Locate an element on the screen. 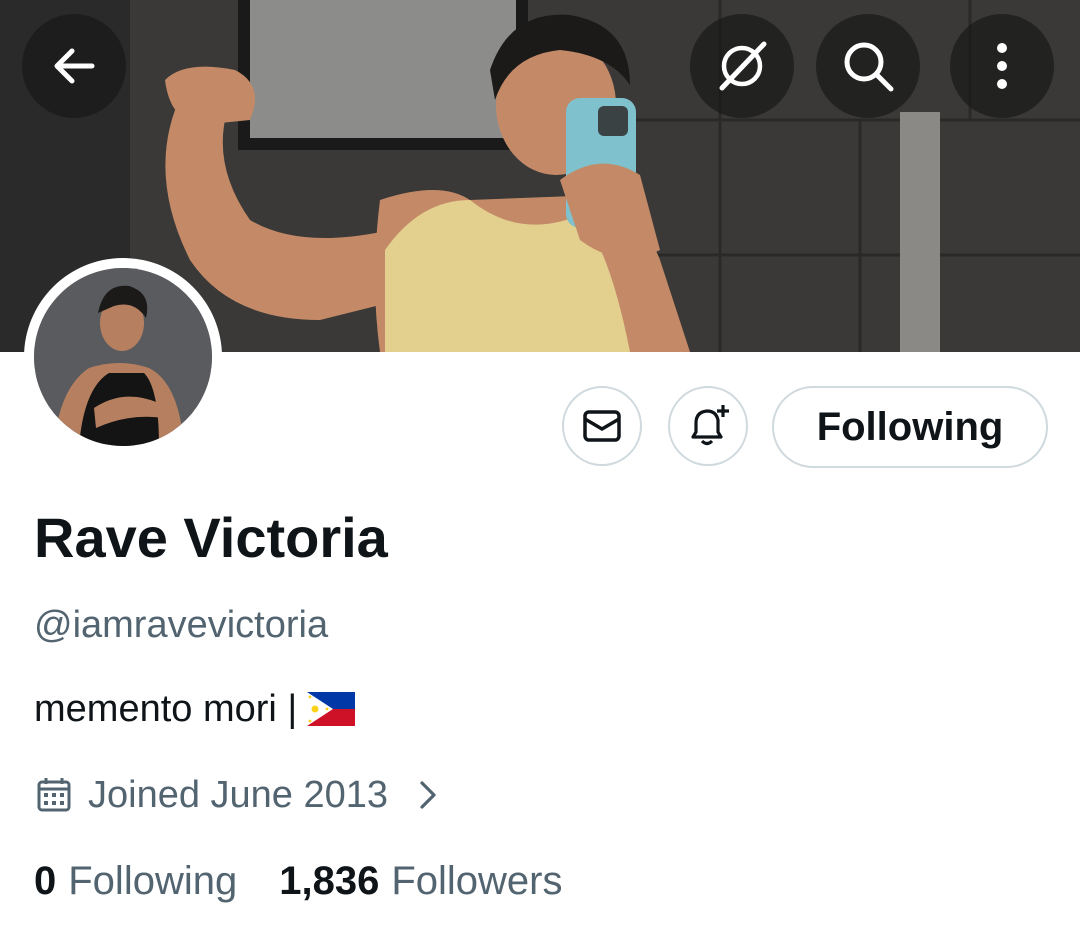 The image size is (1080, 946). philippines-flag-icon is located at coordinates (331, 709).